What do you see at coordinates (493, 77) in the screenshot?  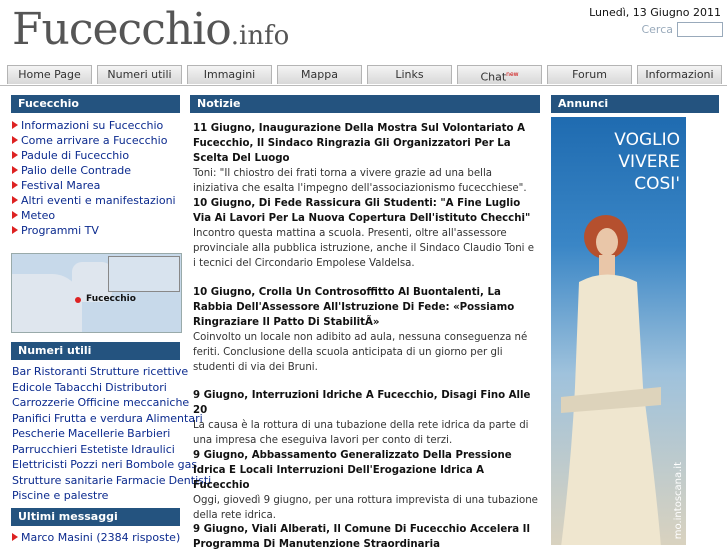 I see `tab-label: Chat` at bounding box center [493, 77].